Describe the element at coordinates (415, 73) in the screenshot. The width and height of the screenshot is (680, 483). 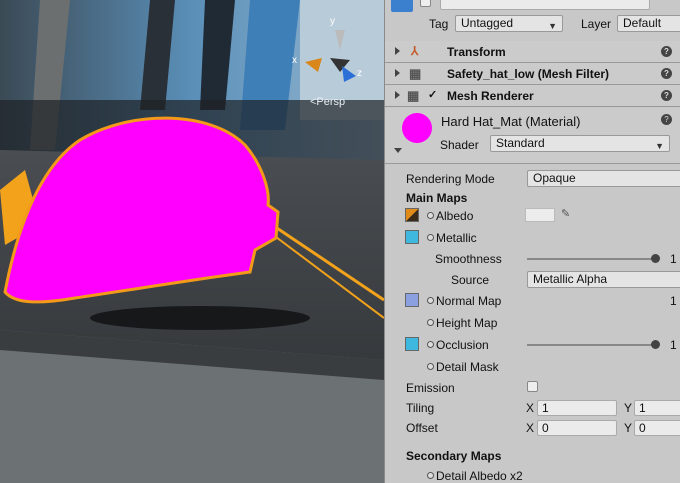
I see `mesh-grid-icon: ▦` at that location.